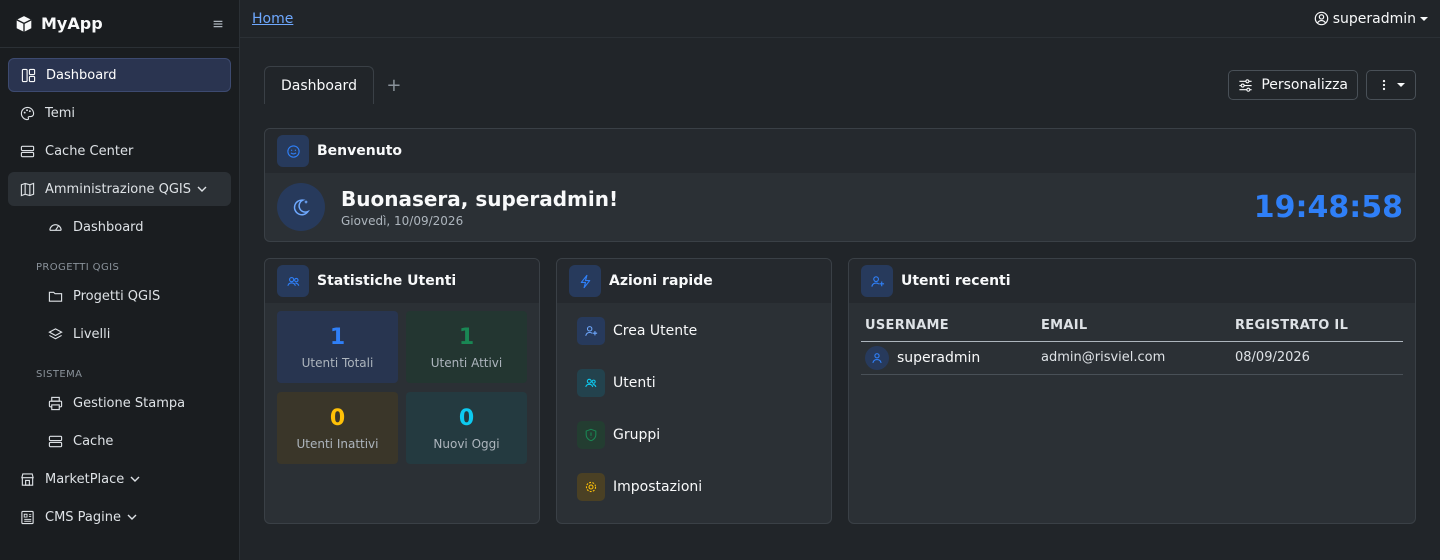  Describe the element at coordinates (27, 517) in the screenshot. I see `newspaper-icon` at that location.